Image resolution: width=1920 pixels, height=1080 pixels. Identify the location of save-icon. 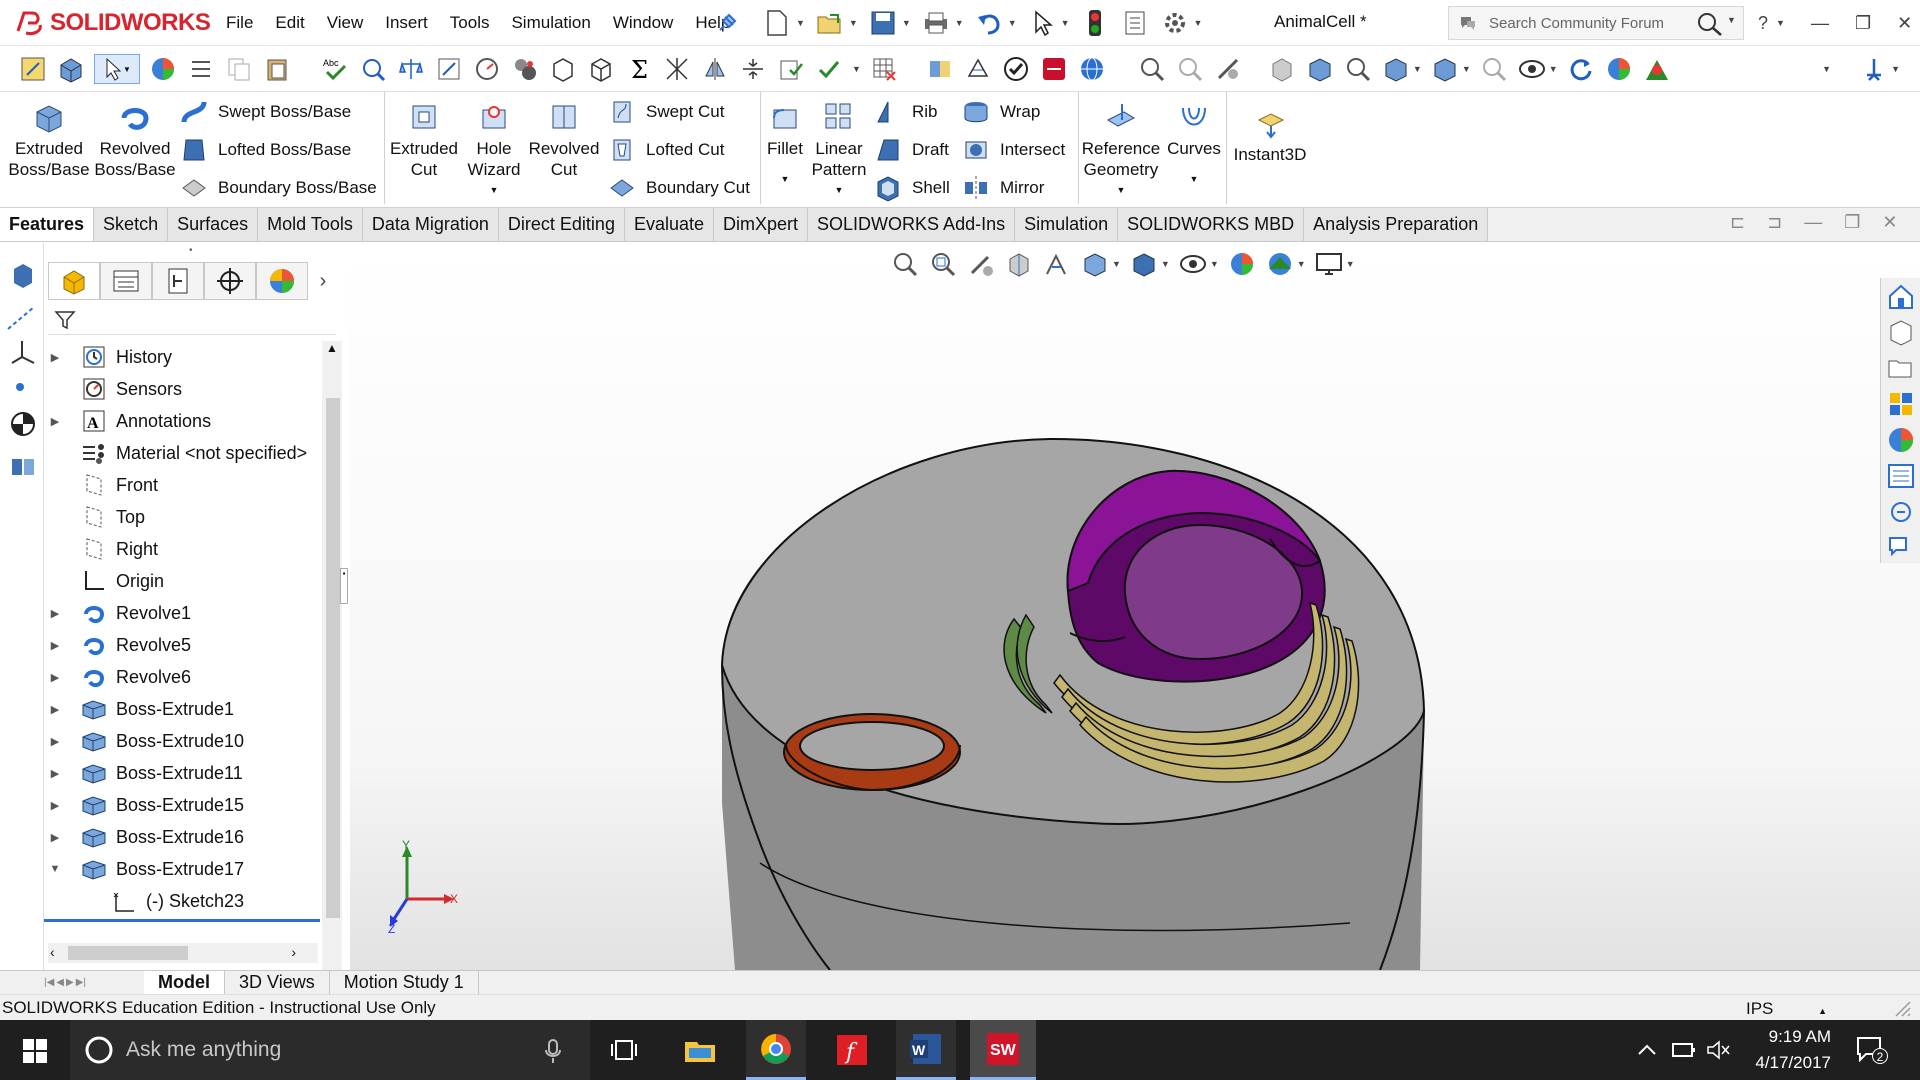
(883, 23).